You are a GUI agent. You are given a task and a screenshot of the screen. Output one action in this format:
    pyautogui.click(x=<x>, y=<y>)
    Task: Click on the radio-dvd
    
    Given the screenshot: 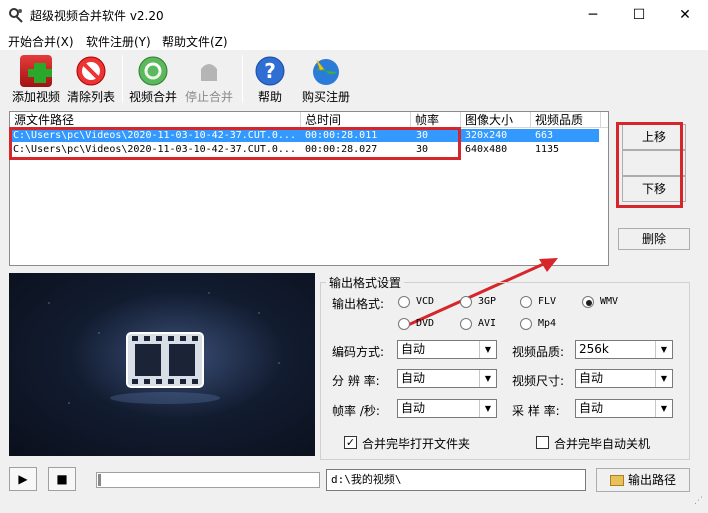 What is the action you would take?
    pyautogui.click(x=404, y=324)
    